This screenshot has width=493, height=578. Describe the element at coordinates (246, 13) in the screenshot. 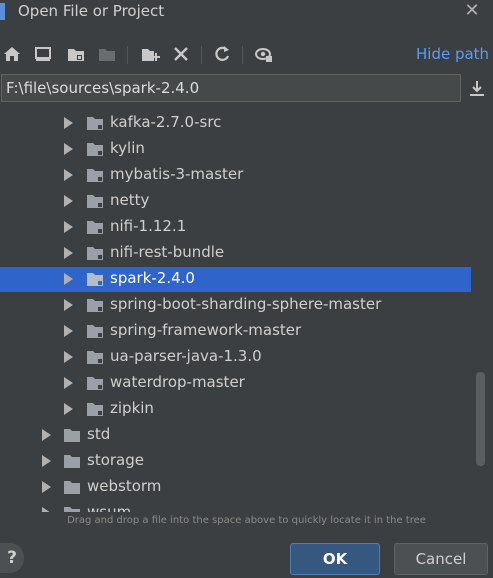

I see `title-bar: Open File or Project ✕` at that location.